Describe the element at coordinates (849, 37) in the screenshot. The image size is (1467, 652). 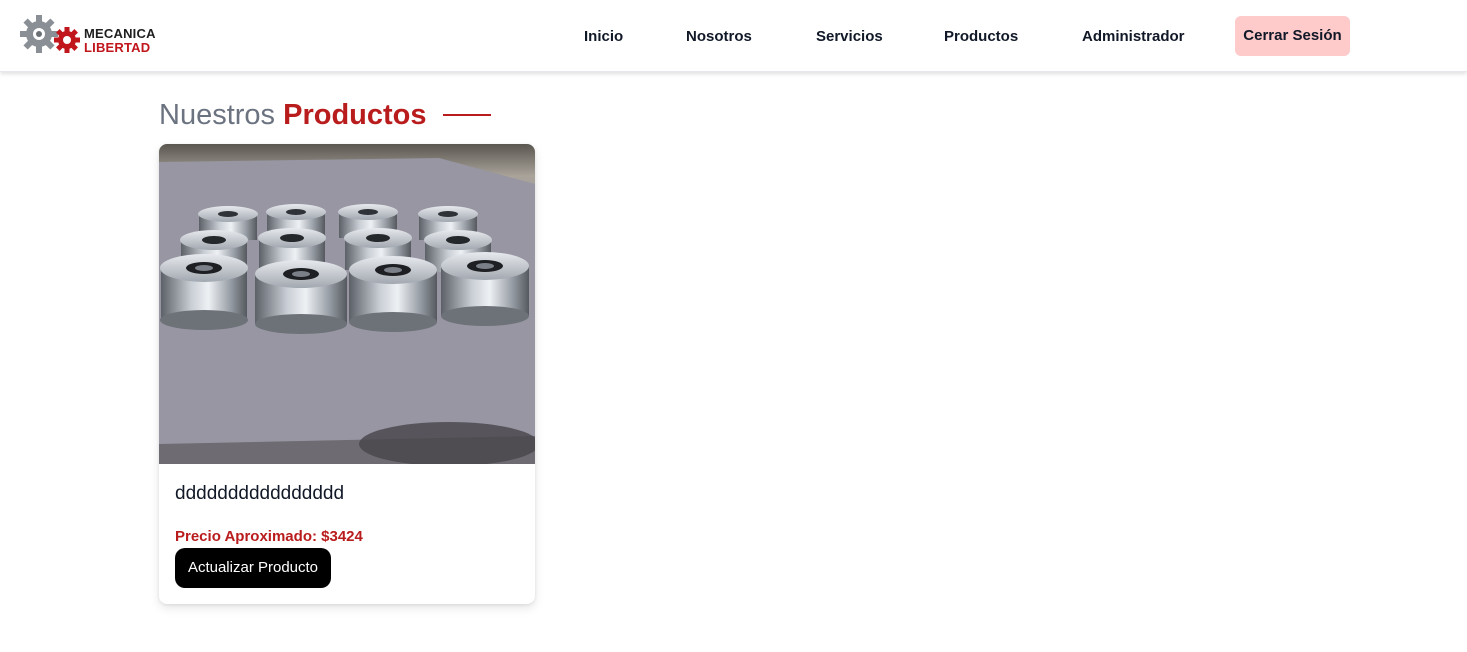
I see `nav-link-servicios: Servicios` at that location.